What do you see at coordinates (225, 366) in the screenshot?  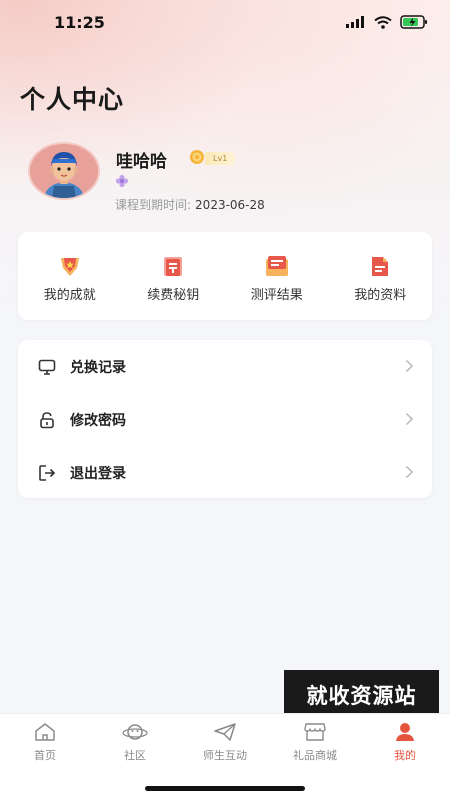 I see `menu-item-exchange-records: 兑换记录` at bounding box center [225, 366].